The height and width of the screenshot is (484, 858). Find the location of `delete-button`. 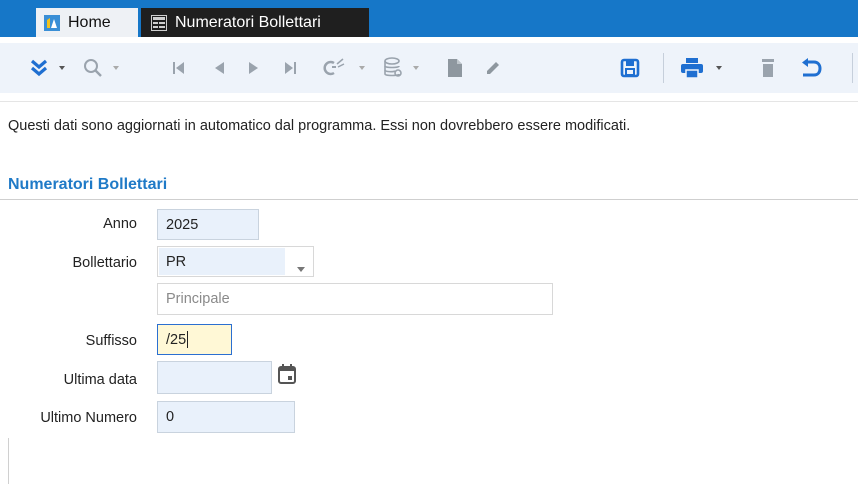

delete-button is located at coordinates (768, 68).